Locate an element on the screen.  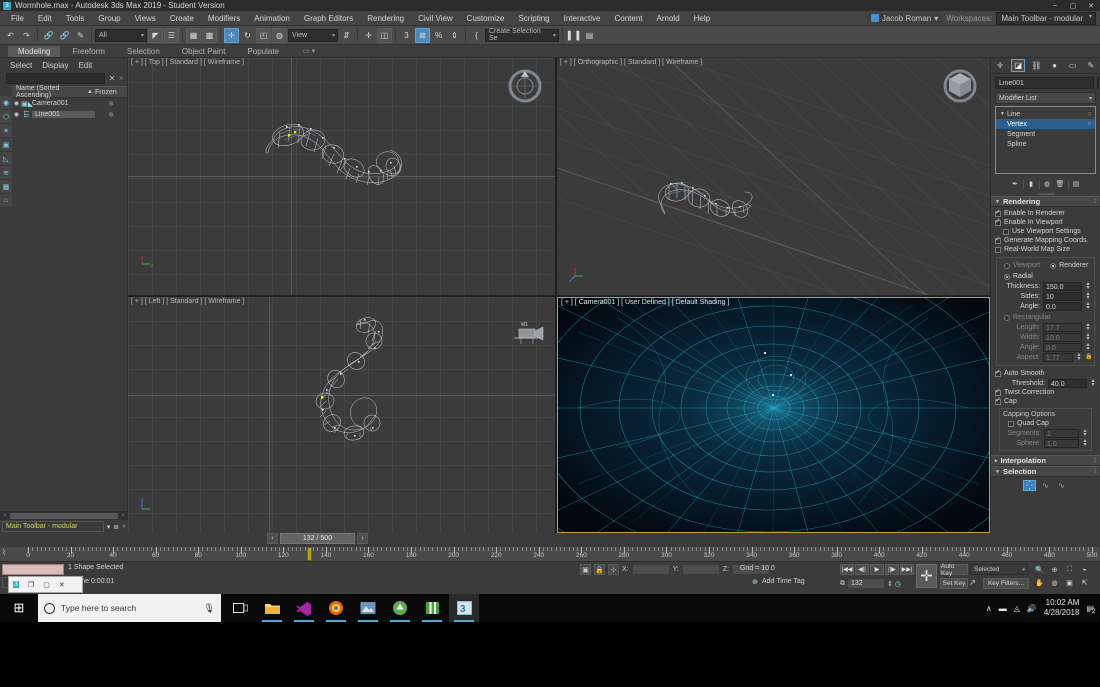
menu-item-civil-view: Civil View is located at coordinates (435, 18).